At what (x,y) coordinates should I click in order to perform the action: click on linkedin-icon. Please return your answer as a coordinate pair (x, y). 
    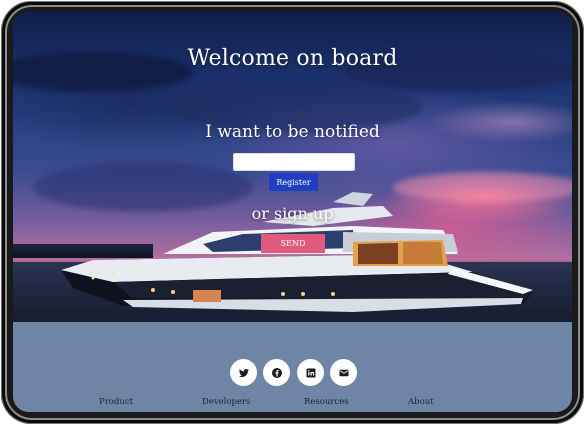
    Looking at the image, I should click on (310, 372).